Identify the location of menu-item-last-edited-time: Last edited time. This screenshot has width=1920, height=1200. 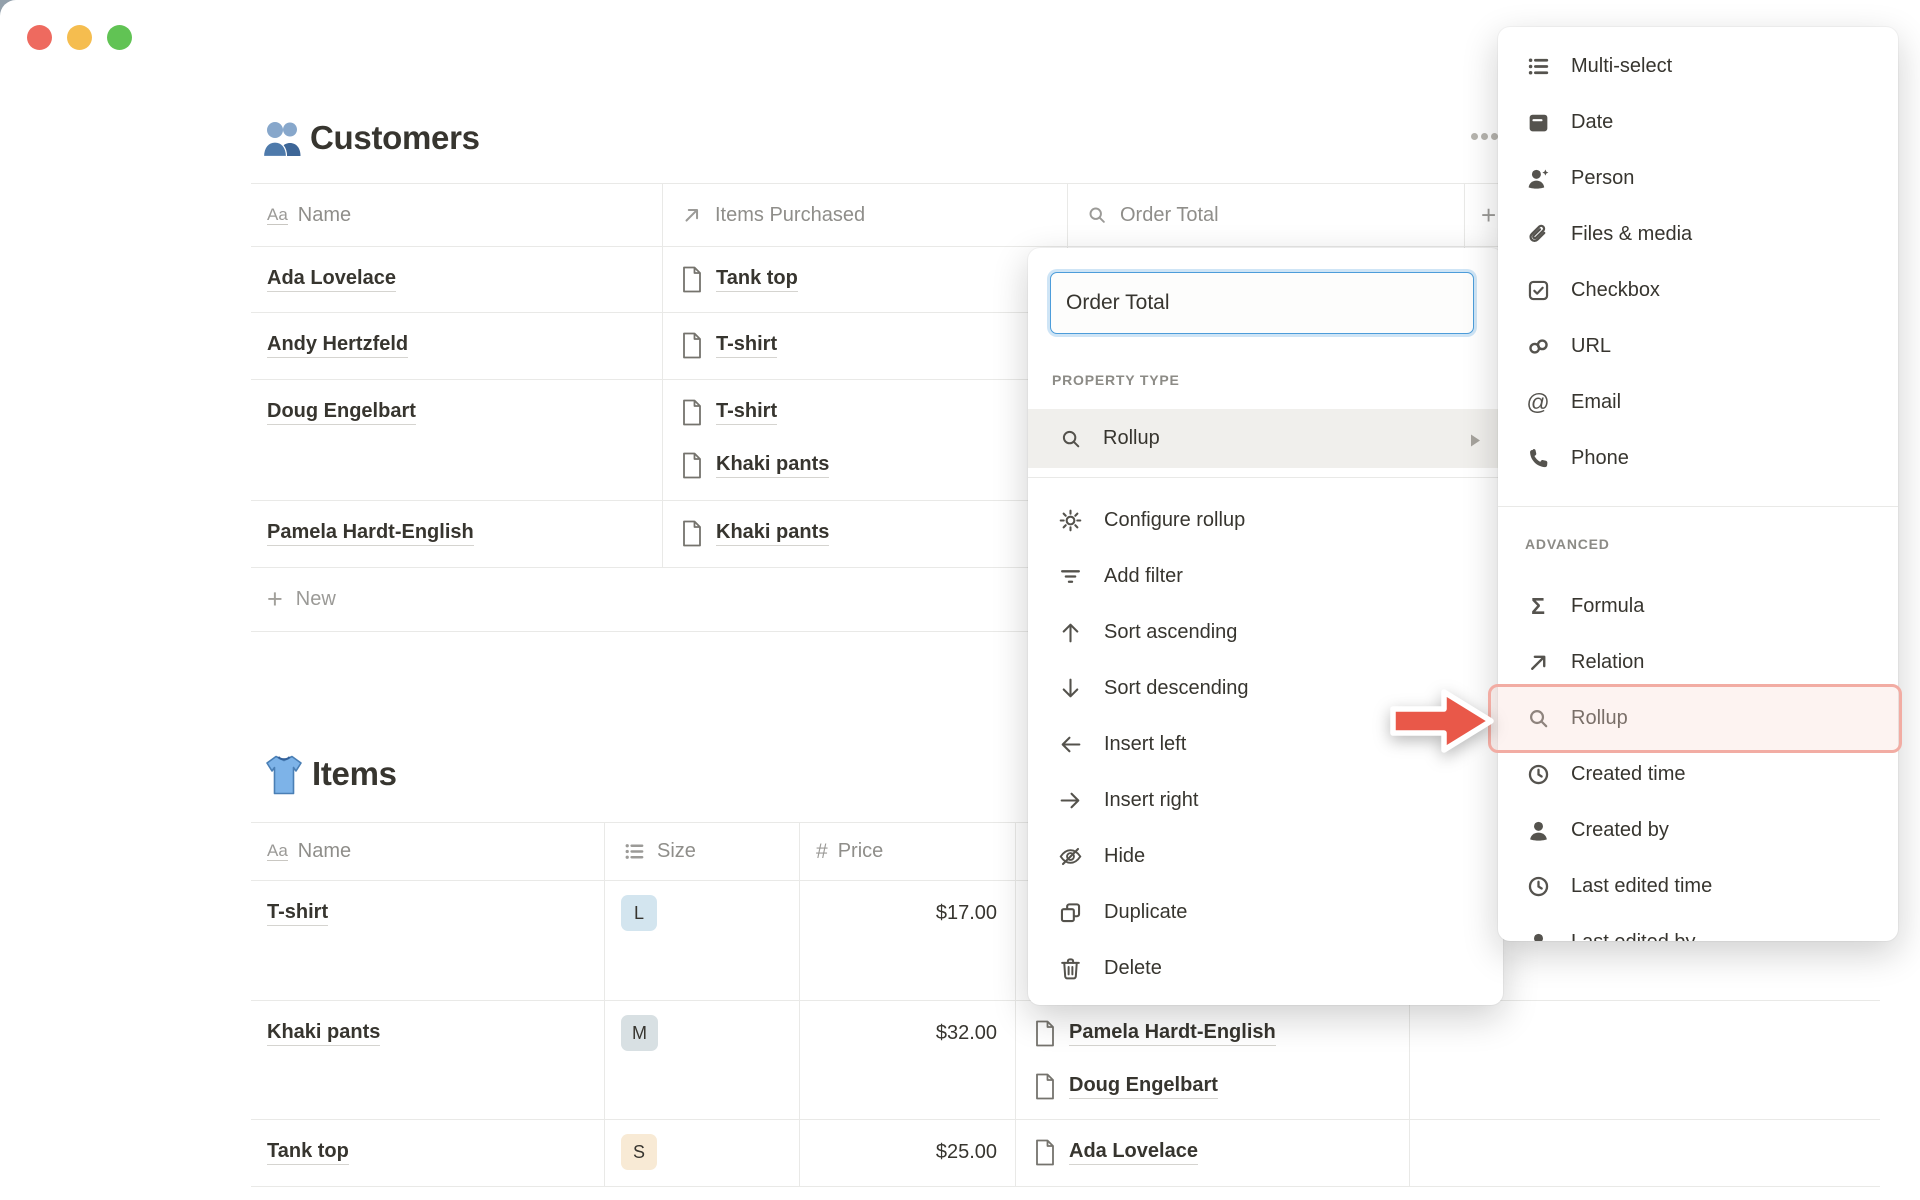
(1698, 886).